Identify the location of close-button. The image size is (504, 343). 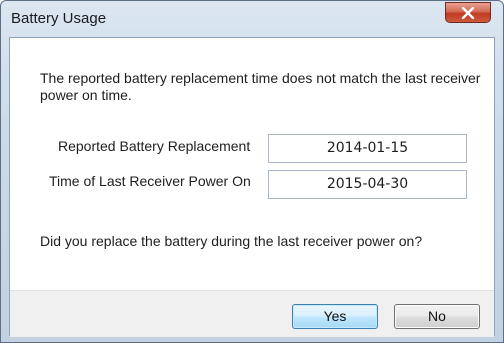
(468, 12).